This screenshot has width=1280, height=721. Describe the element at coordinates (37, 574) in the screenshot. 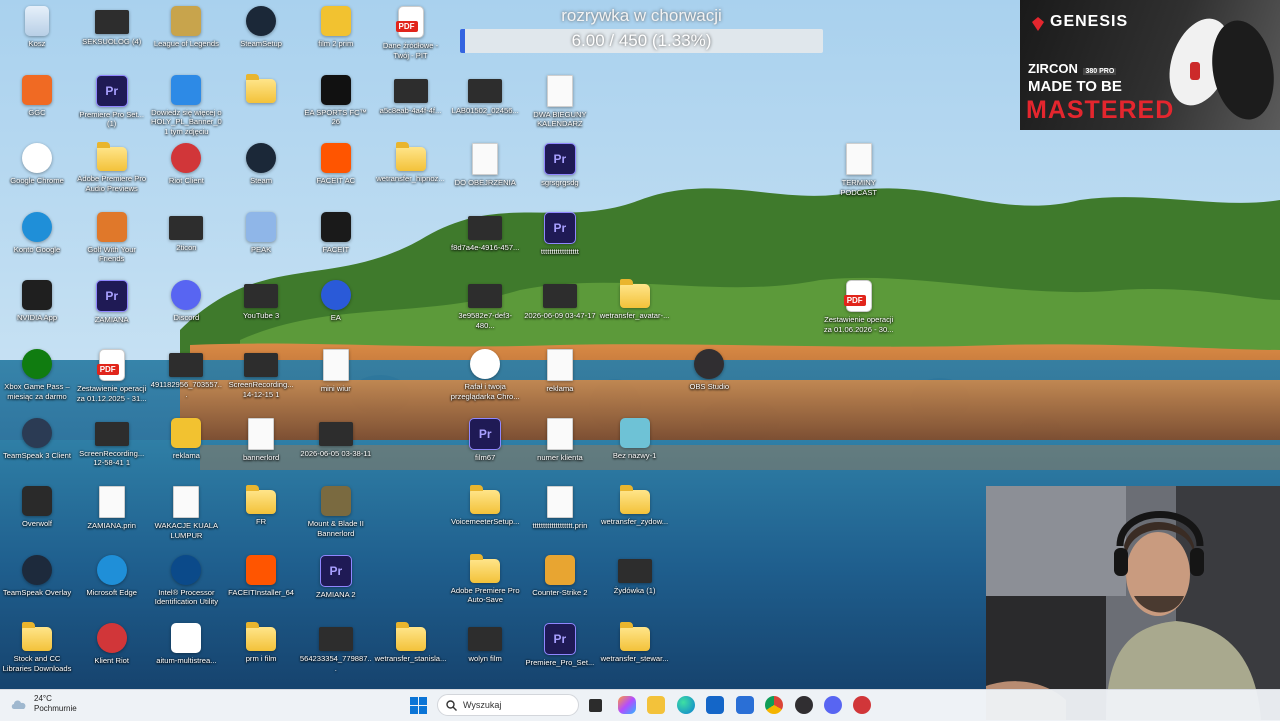

I see `desktop-icon: TeamSpeak Overlay` at that location.